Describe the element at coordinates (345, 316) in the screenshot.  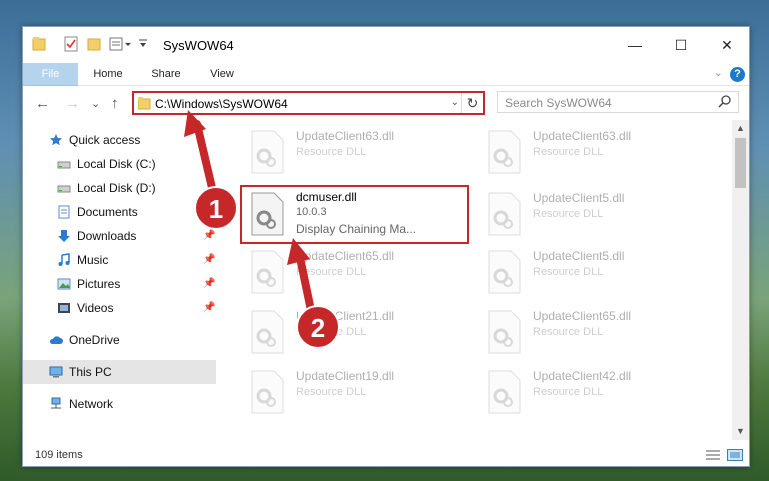
I see `file-name: UpdateClient21.dll` at that location.